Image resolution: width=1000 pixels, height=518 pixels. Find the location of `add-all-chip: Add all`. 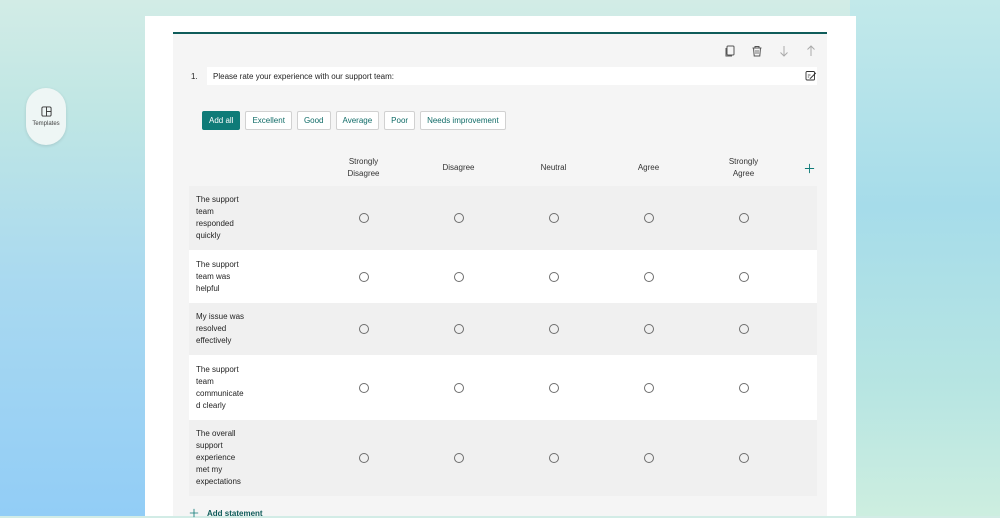

add-all-chip: Add all is located at coordinates (221, 120).